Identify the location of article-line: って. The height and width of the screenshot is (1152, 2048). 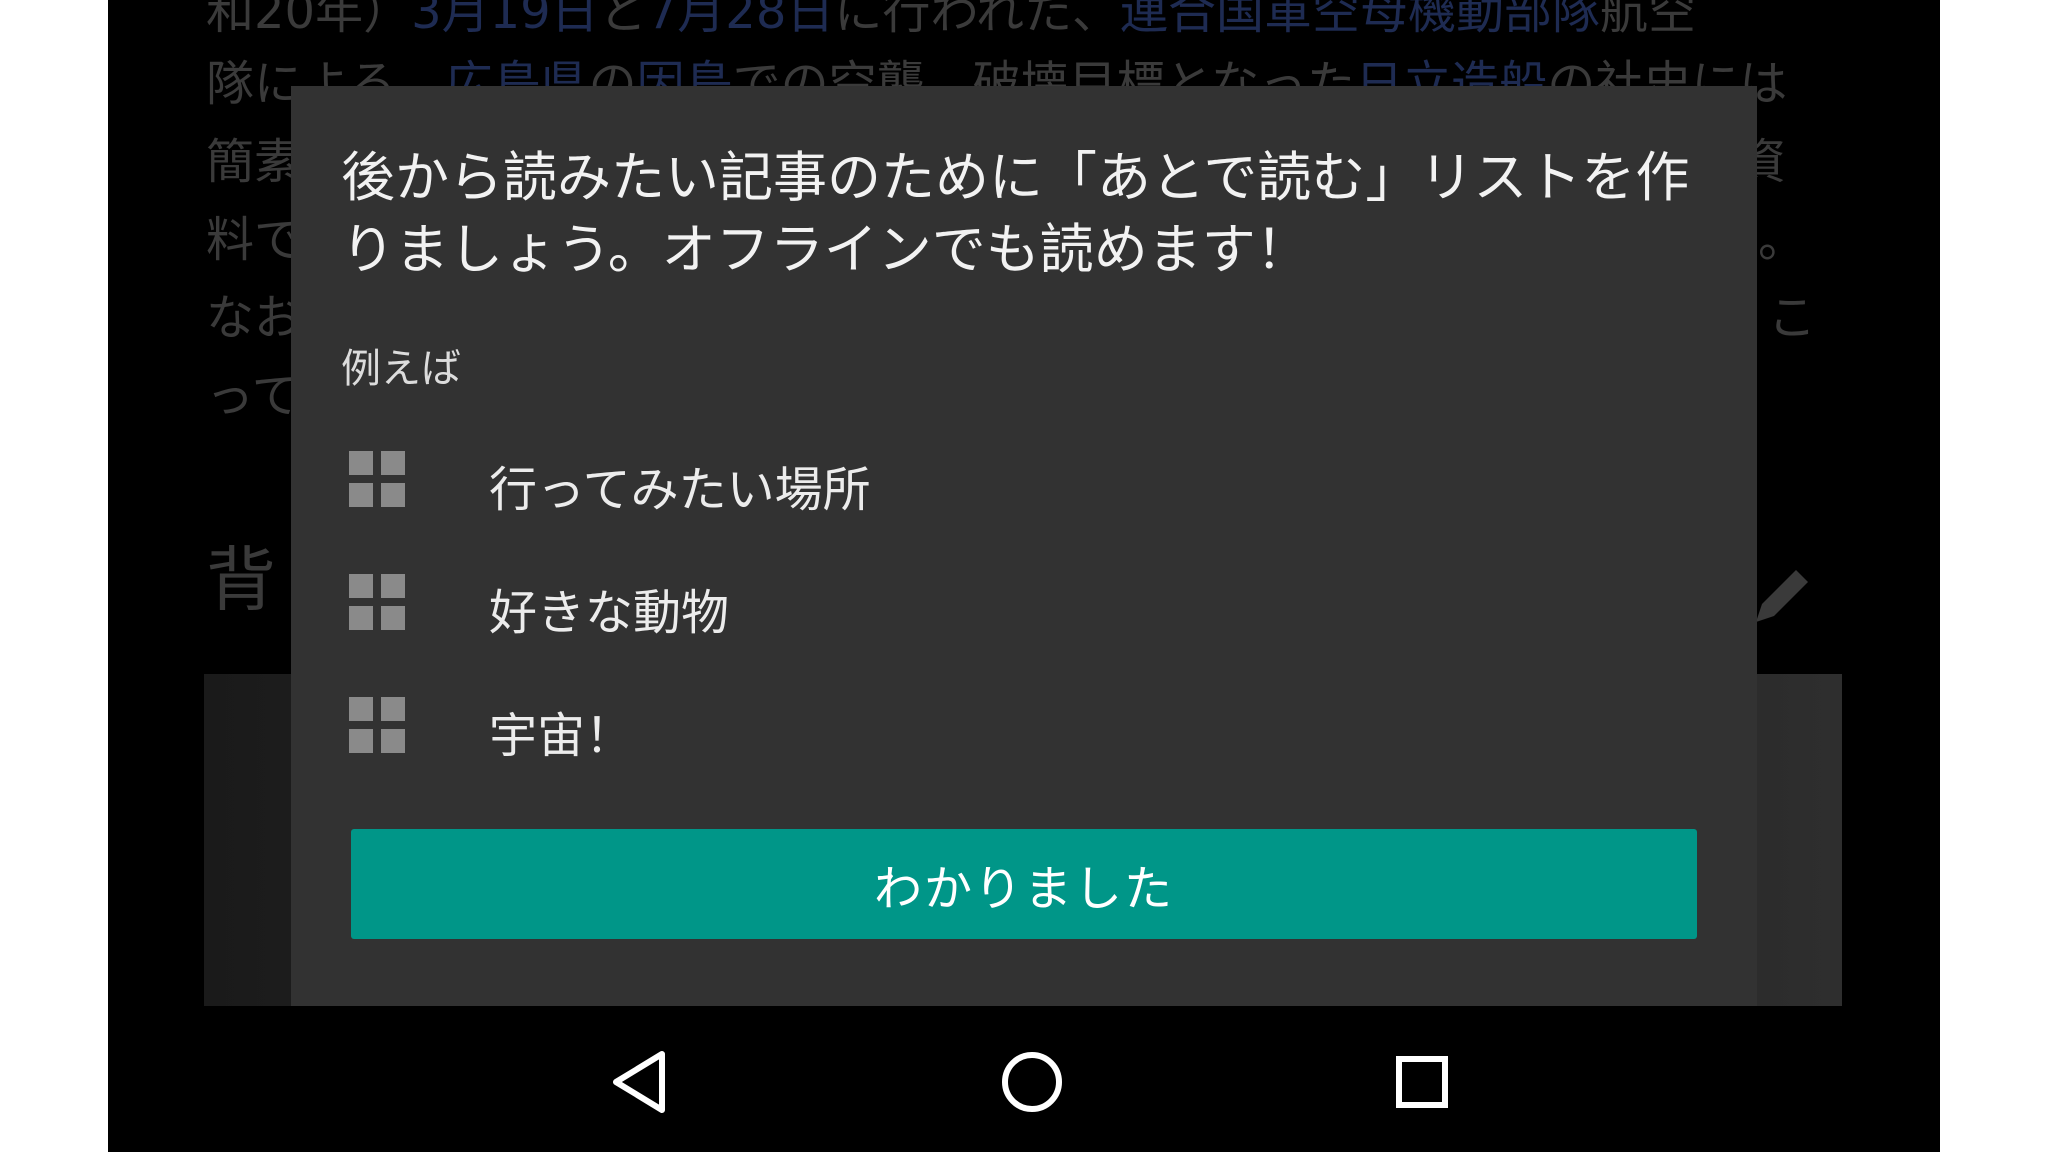
(253, 396).